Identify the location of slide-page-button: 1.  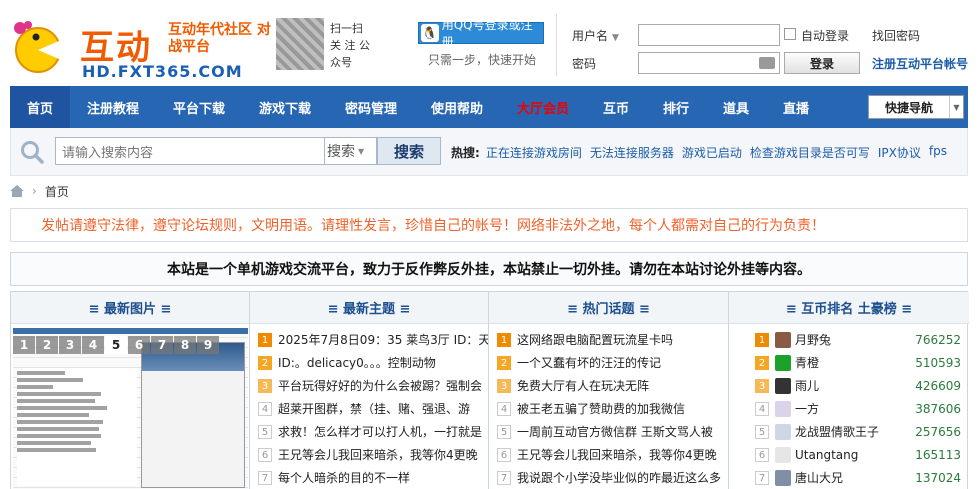
(24, 345).